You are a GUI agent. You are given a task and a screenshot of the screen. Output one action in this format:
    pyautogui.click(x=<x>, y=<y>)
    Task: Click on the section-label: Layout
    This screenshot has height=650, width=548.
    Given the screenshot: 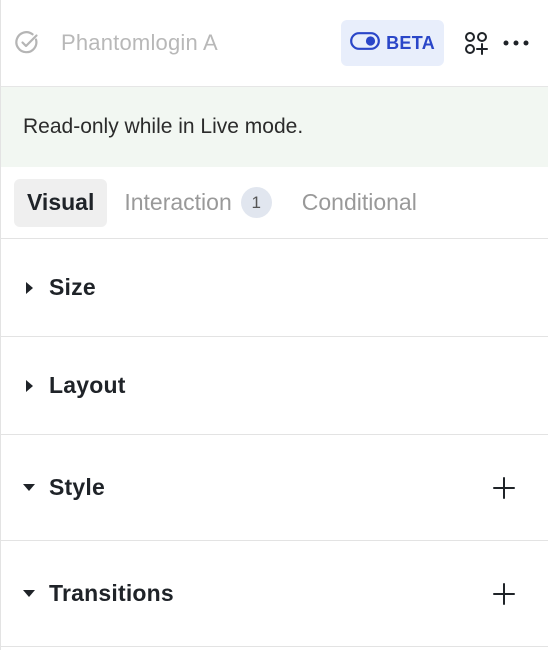 What is the action you would take?
    pyautogui.click(x=87, y=385)
    